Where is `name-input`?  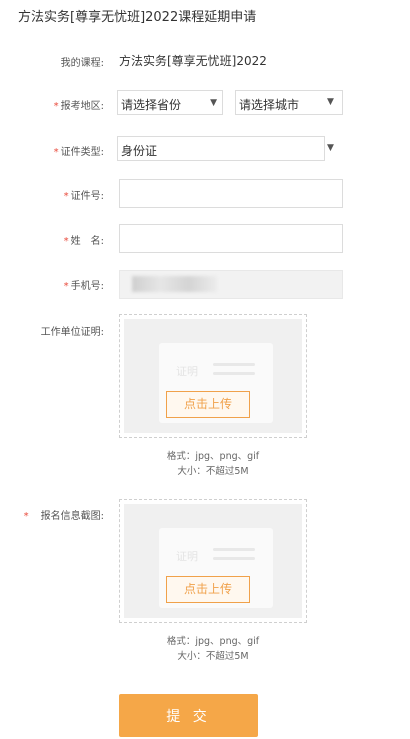
name-input is located at coordinates (231, 238).